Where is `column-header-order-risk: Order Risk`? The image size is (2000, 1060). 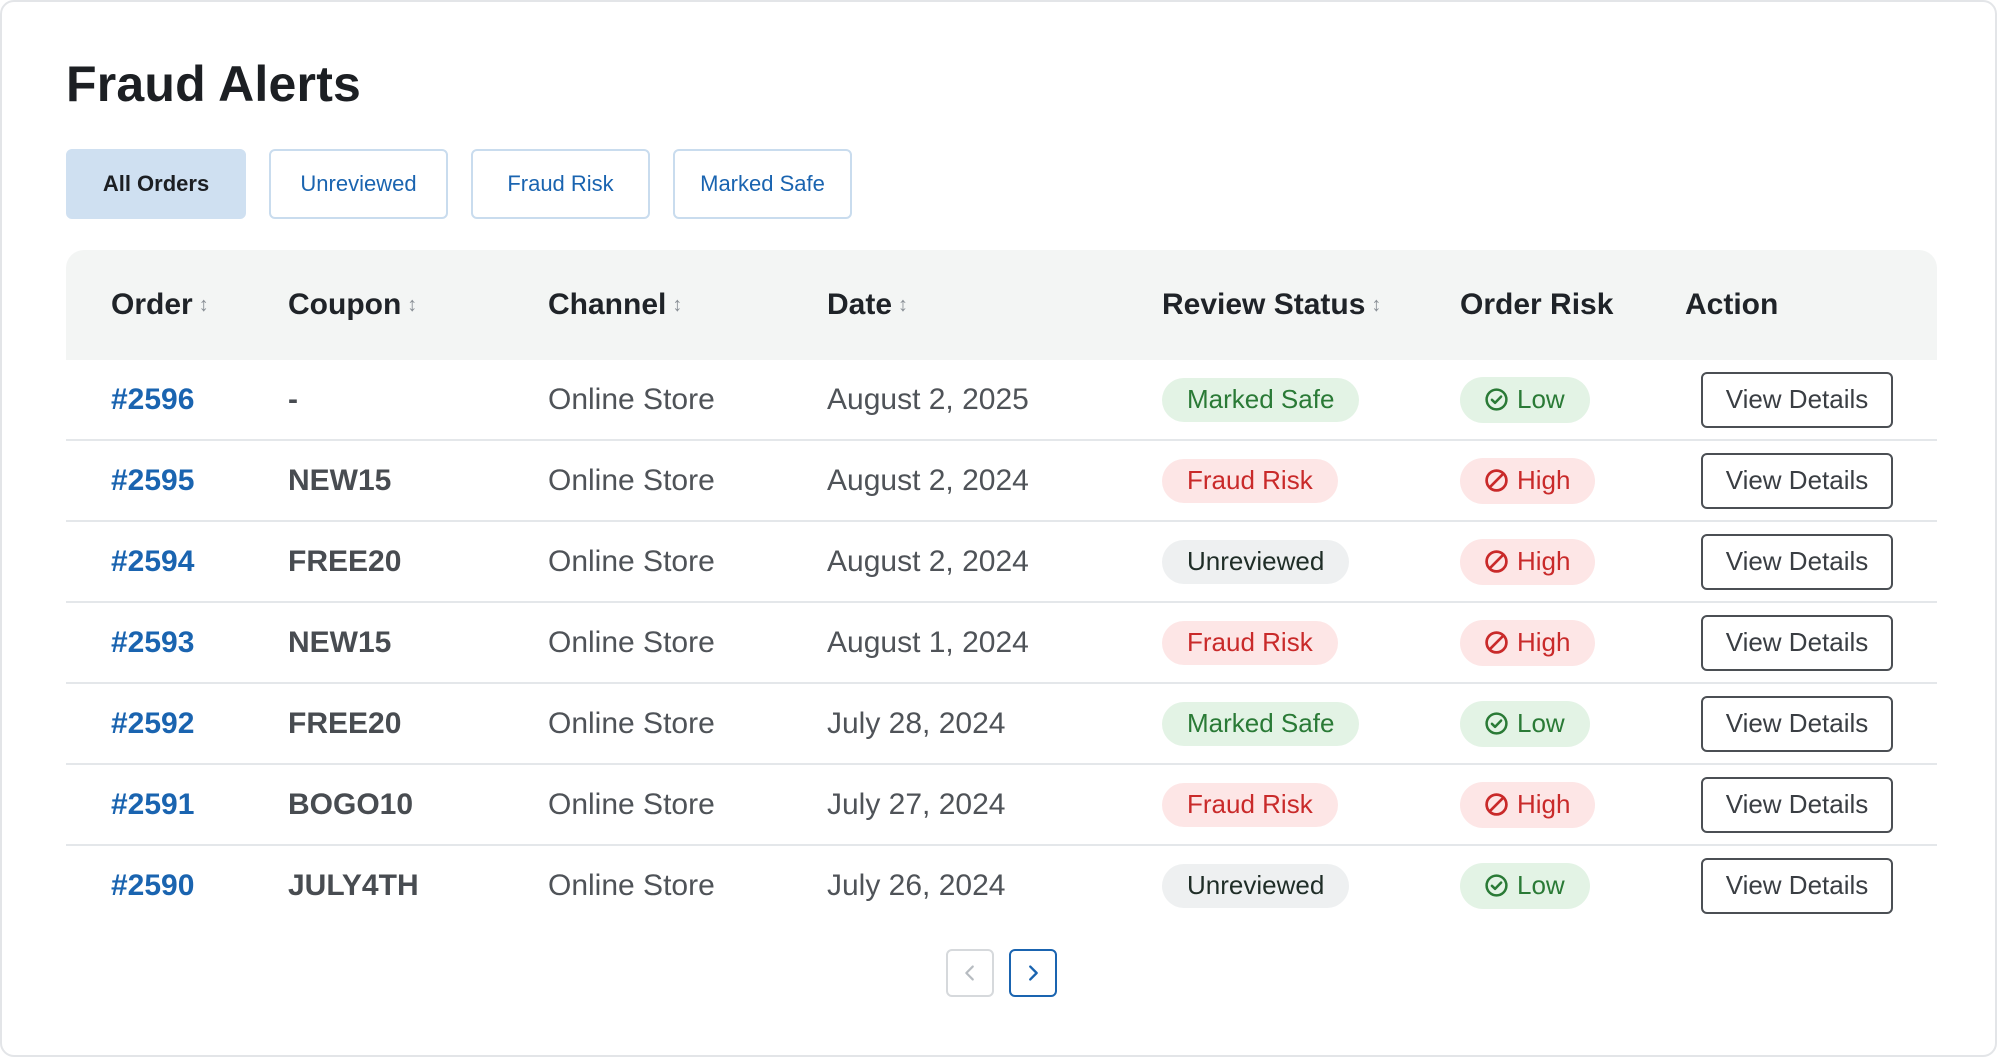 column-header-order-risk: Order Risk is located at coordinates (1537, 304).